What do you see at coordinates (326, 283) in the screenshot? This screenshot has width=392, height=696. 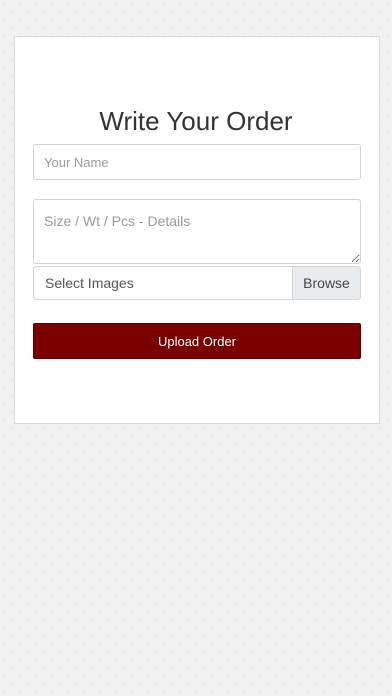 I see `browse-button: Browse` at bounding box center [326, 283].